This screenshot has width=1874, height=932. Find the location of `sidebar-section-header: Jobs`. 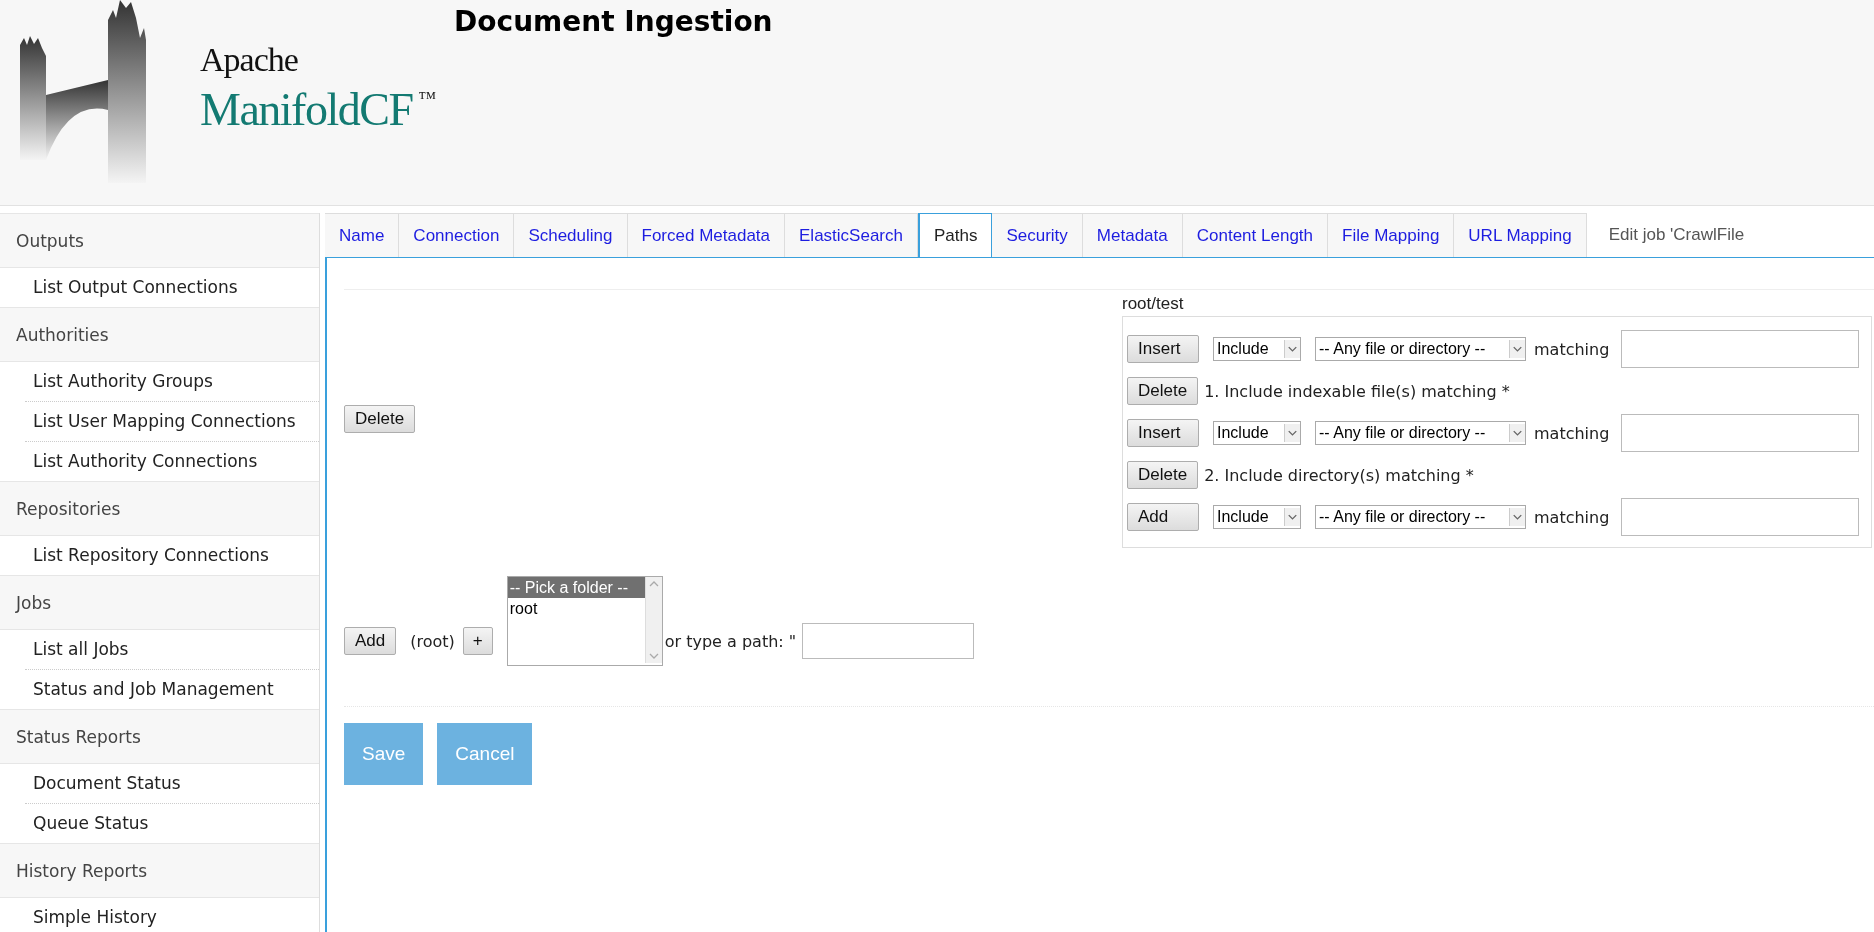

sidebar-section-header: Jobs is located at coordinates (159, 602).